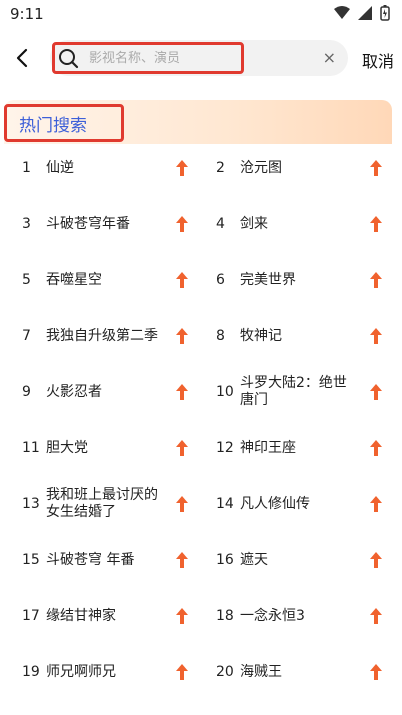 This screenshot has width=402, height=715. What do you see at coordinates (107, 448) in the screenshot?
I see `list-item: 11 胆大党` at bounding box center [107, 448].